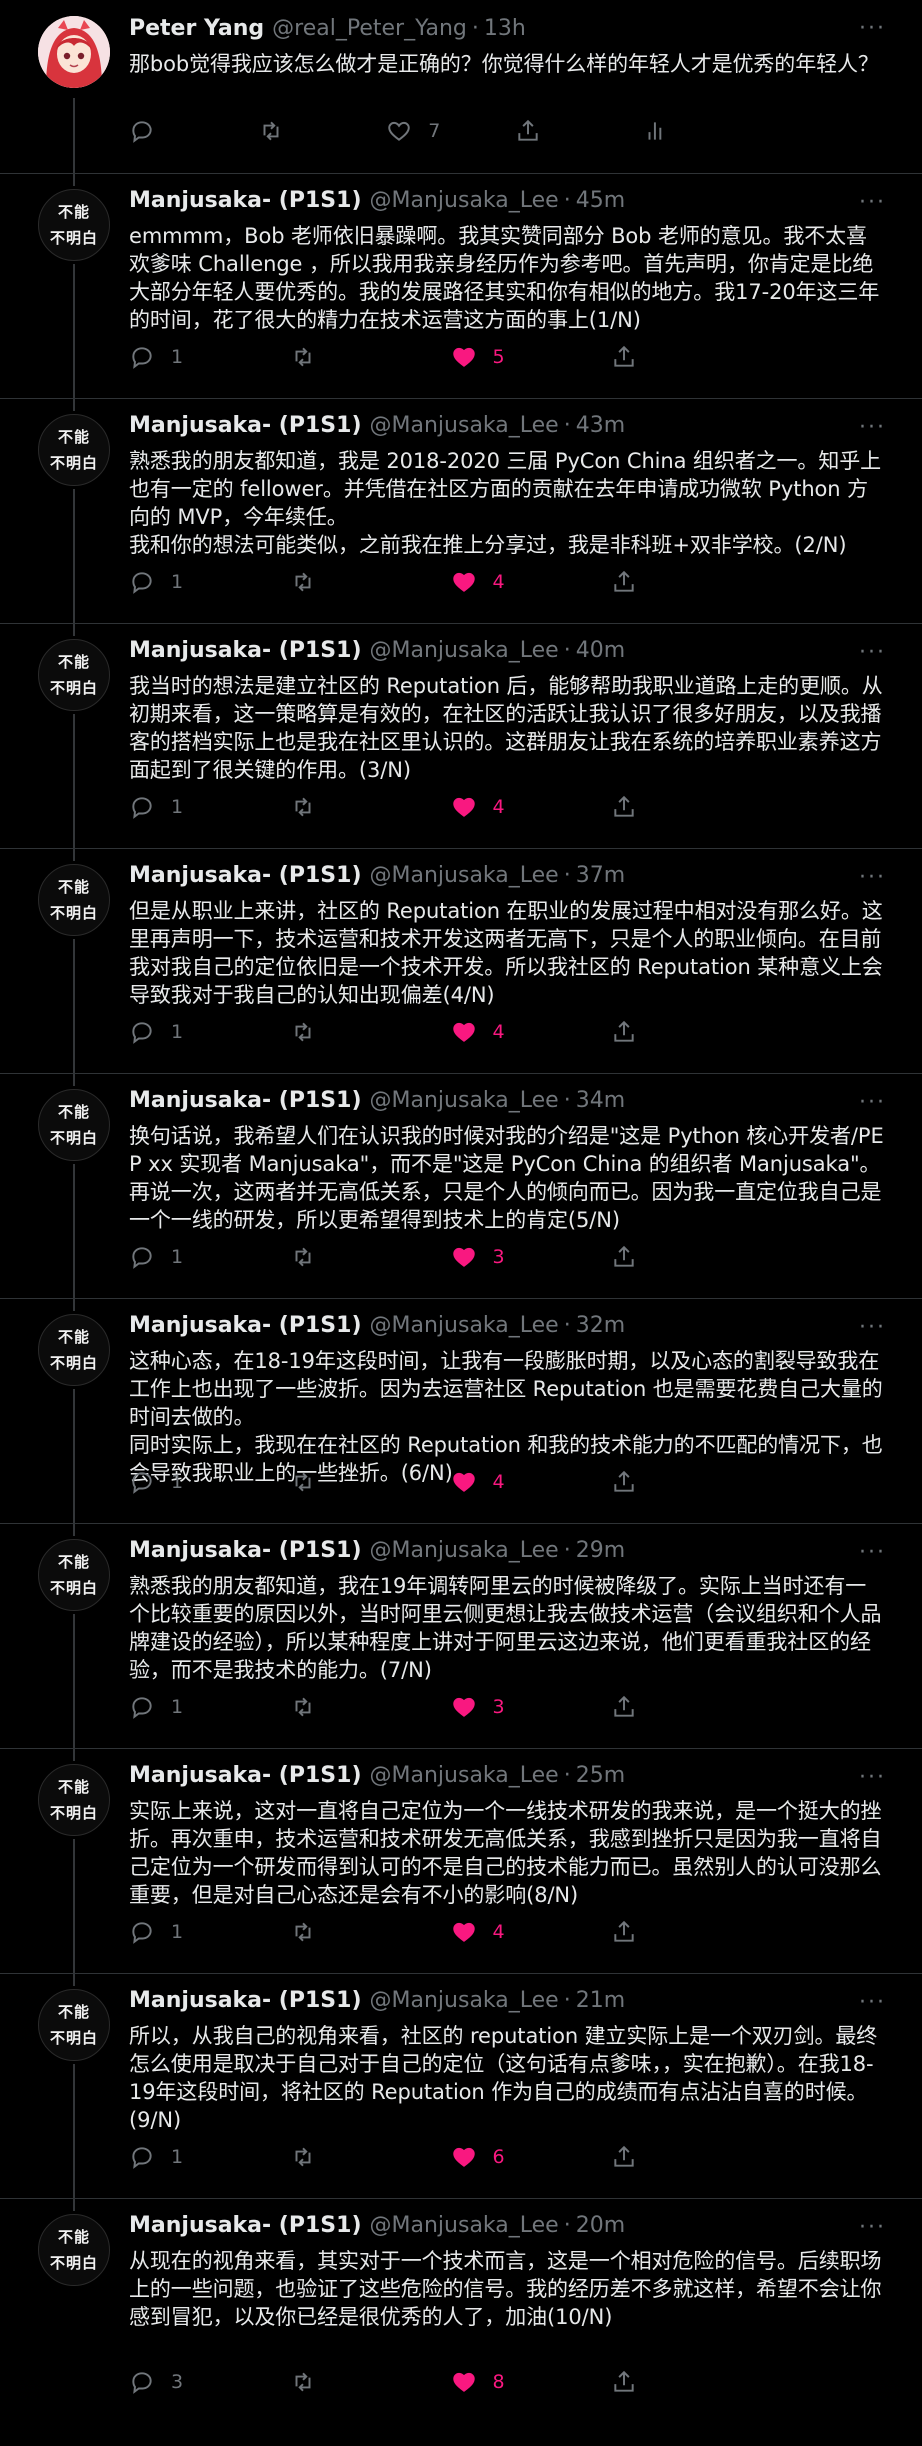  What do you see at coordinates (600, 201) in the screenshot?
I see `timestamp: 45m` at bounding box center [600, 201].